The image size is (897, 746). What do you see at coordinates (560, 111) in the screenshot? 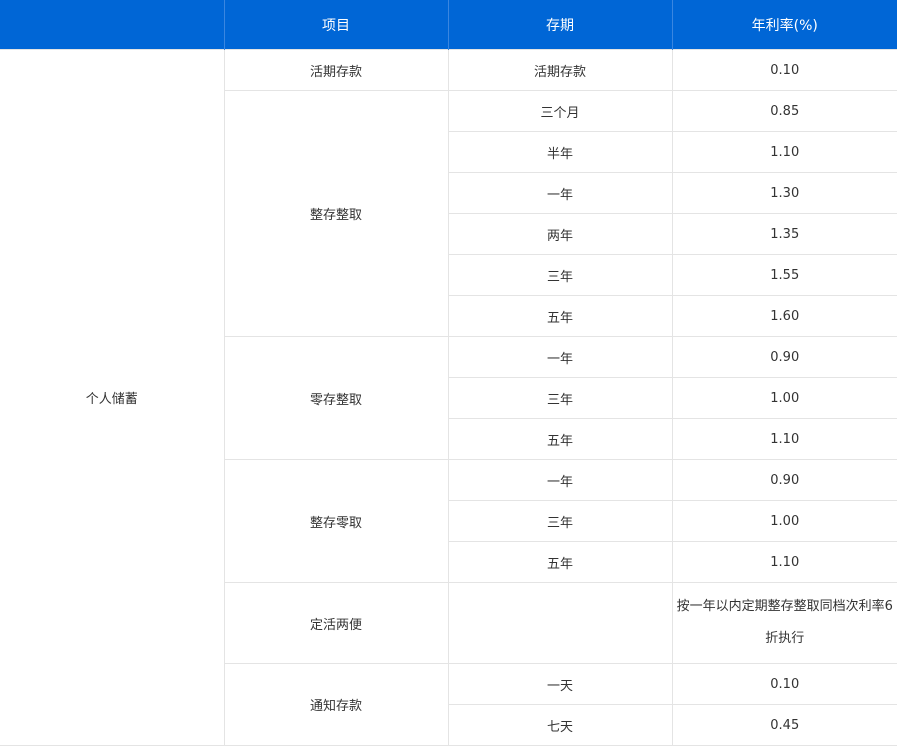
I see `term-cell: 三个月` at bounding box center [560, 111].